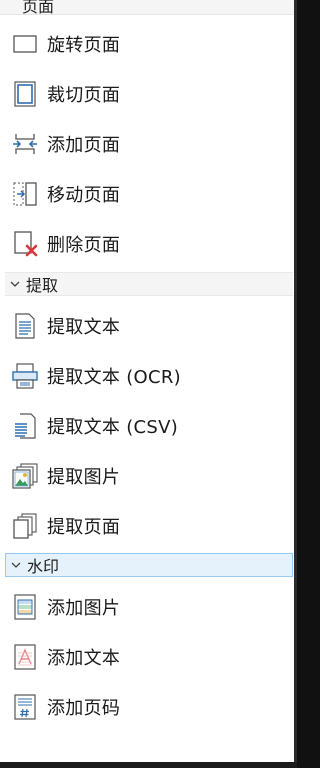  I want to click on extract-text-item: 提取文本, so click(147, 326).